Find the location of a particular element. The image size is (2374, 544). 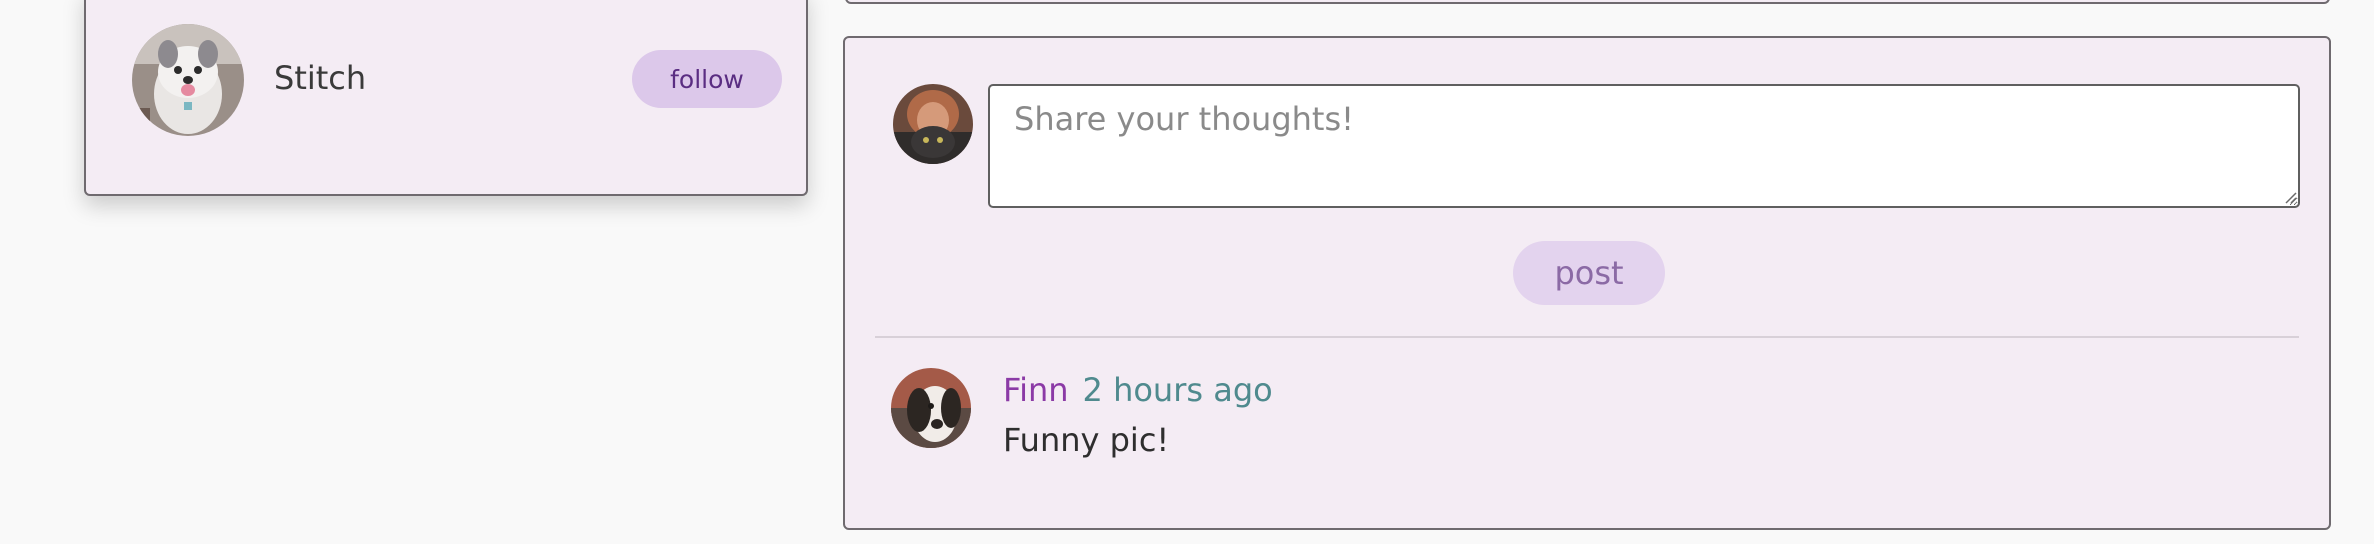

comment-input is located at coordinates (1644, 146).